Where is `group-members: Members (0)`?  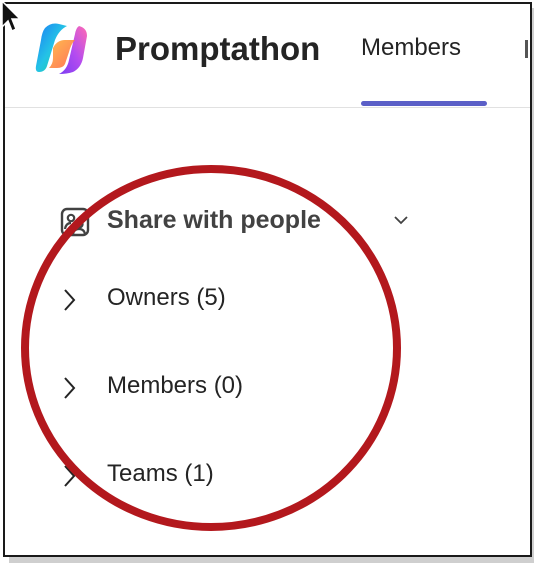 group-members: Members (0) is located at coordinates (221, 390).